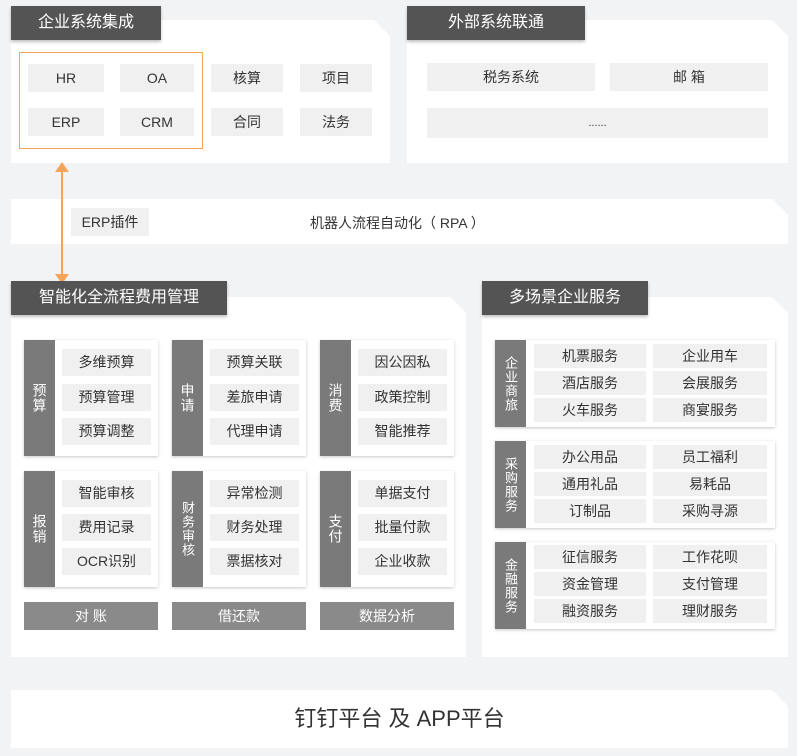 Image resolution: width=797 pixels, height=756 pixels. I want to click on apply-label: 申请, so click(187, 398).